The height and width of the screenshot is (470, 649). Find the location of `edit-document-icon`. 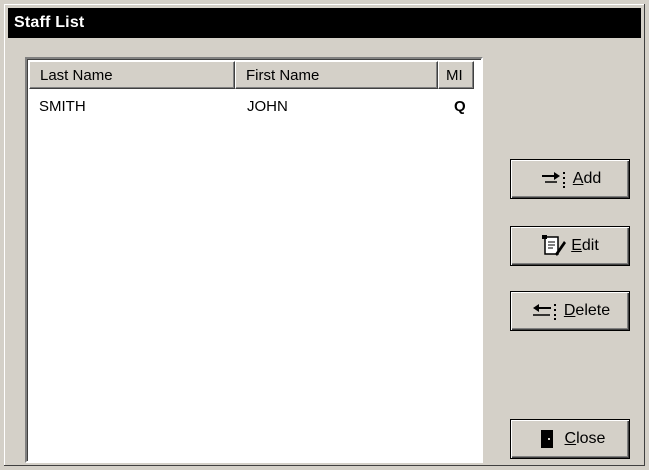

edit-document-icon is located at coordinates (554, 245).